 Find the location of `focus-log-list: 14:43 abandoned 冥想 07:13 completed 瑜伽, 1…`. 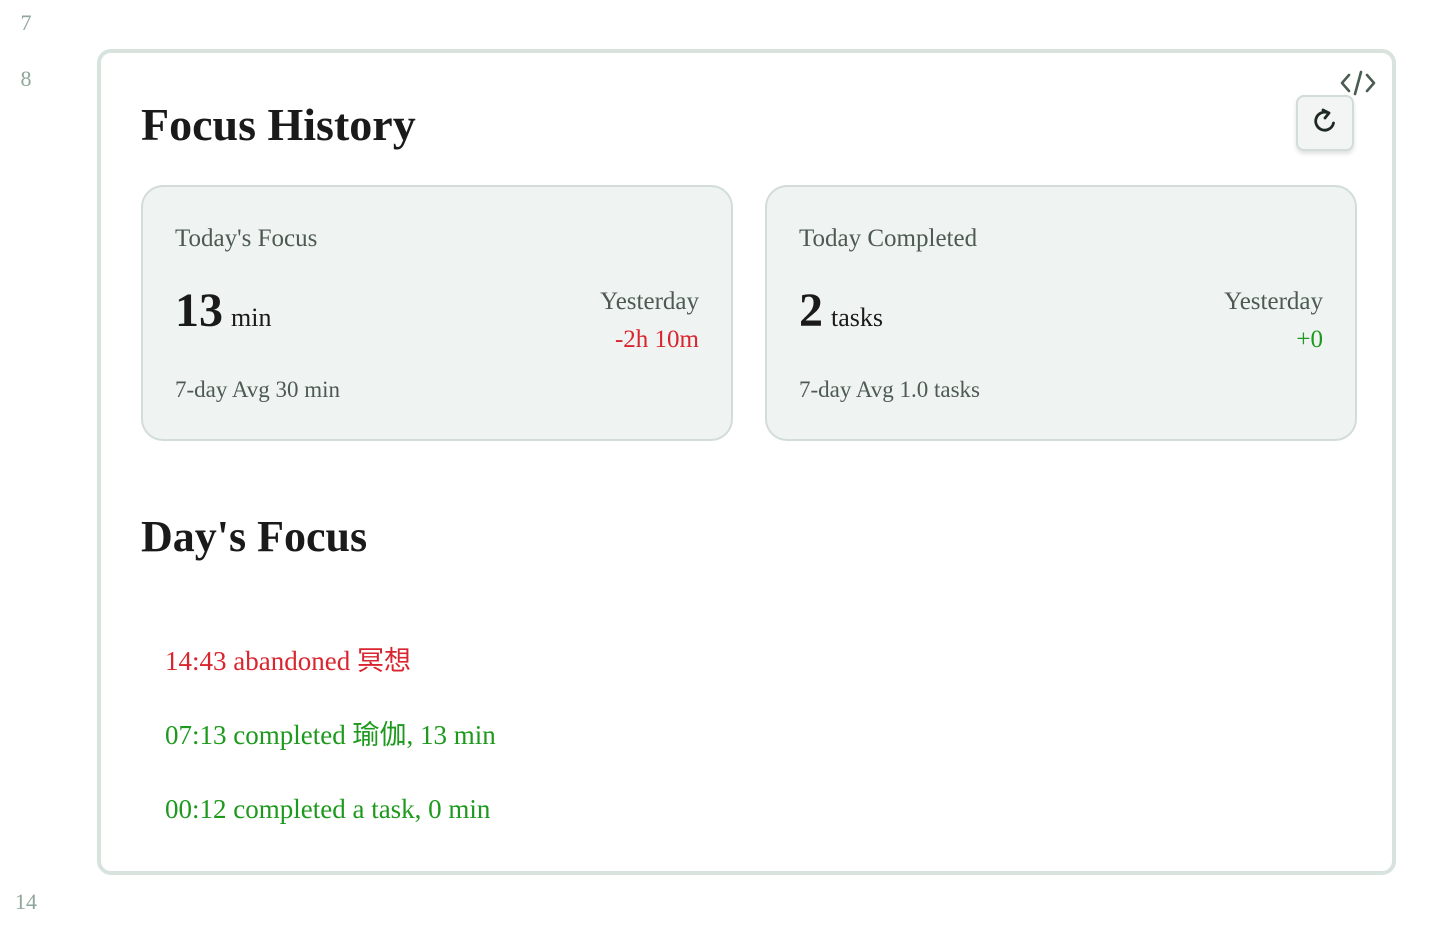

focus-log-list: 14:43 abandoned 冥想 07:13 completed 瑜伽, 1… is located at coordinates (330, 752).